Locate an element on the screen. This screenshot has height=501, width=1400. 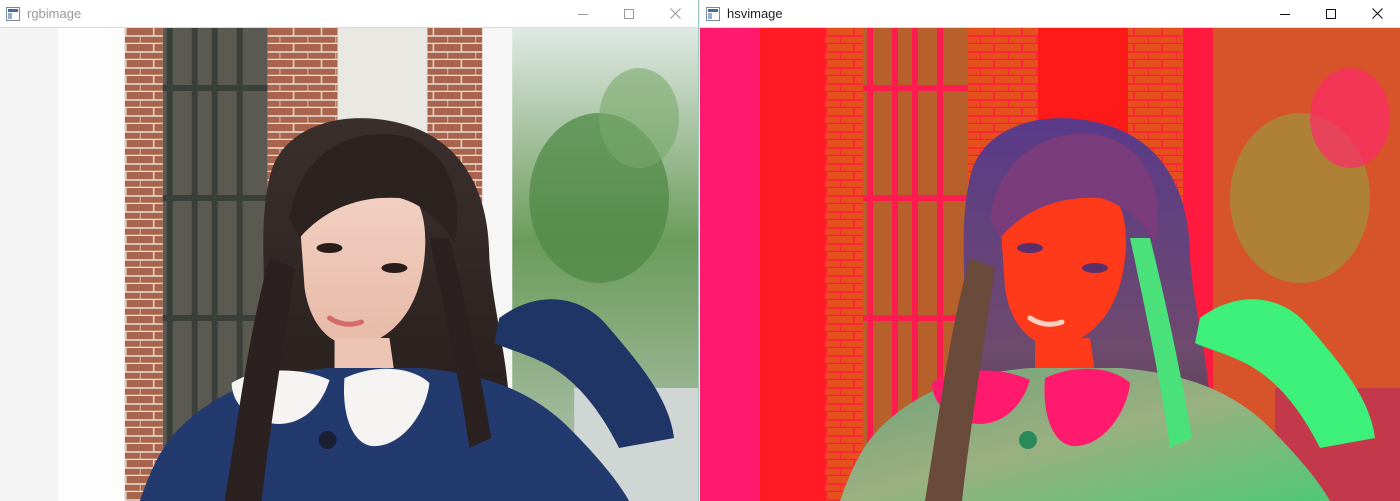
titlebar: rgbimage is located at coordinates (349, 14).